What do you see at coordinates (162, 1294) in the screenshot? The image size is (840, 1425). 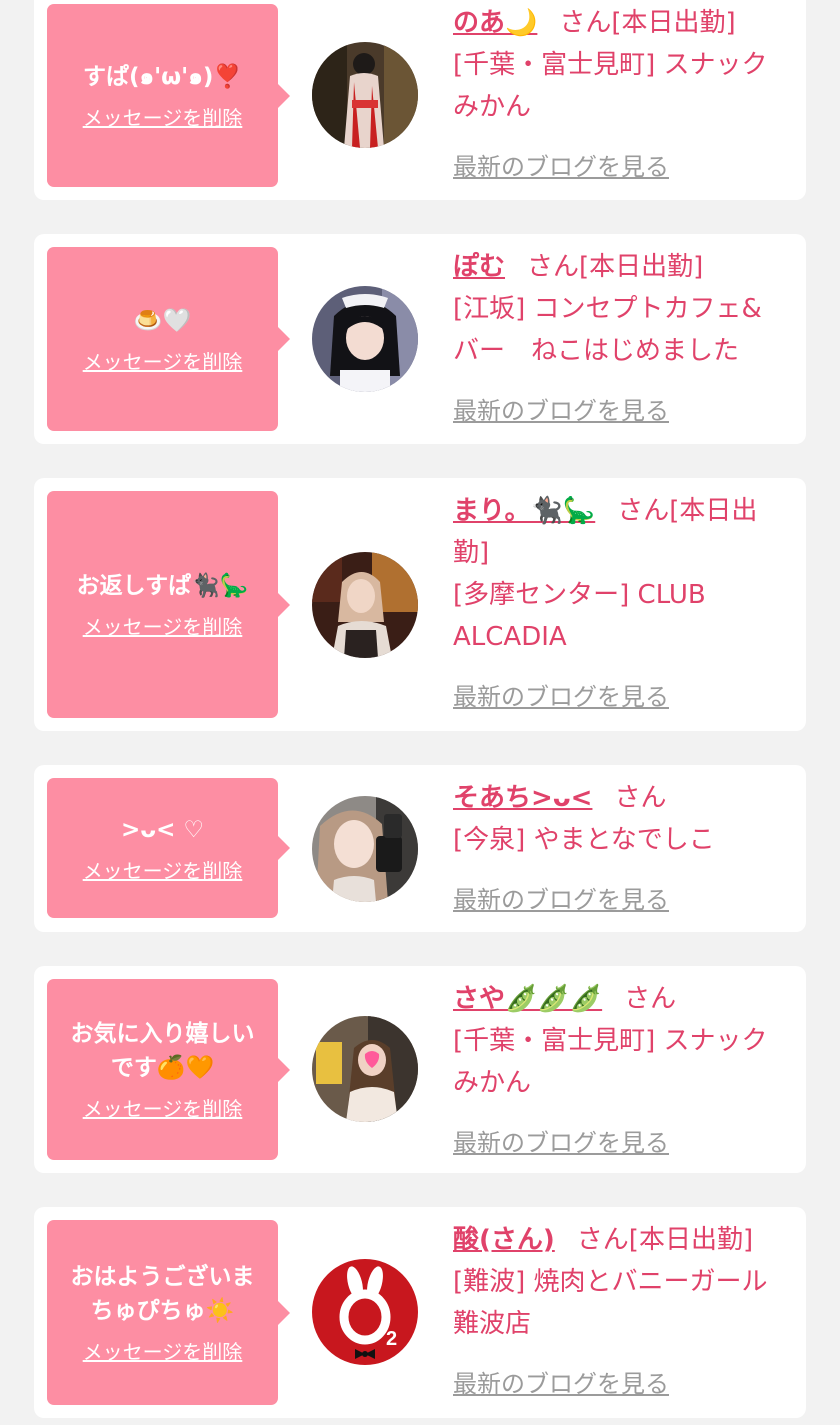 I see `message-text: おはようございま ちゅぴちゅ☀️` at bounding box center [162, 1294].